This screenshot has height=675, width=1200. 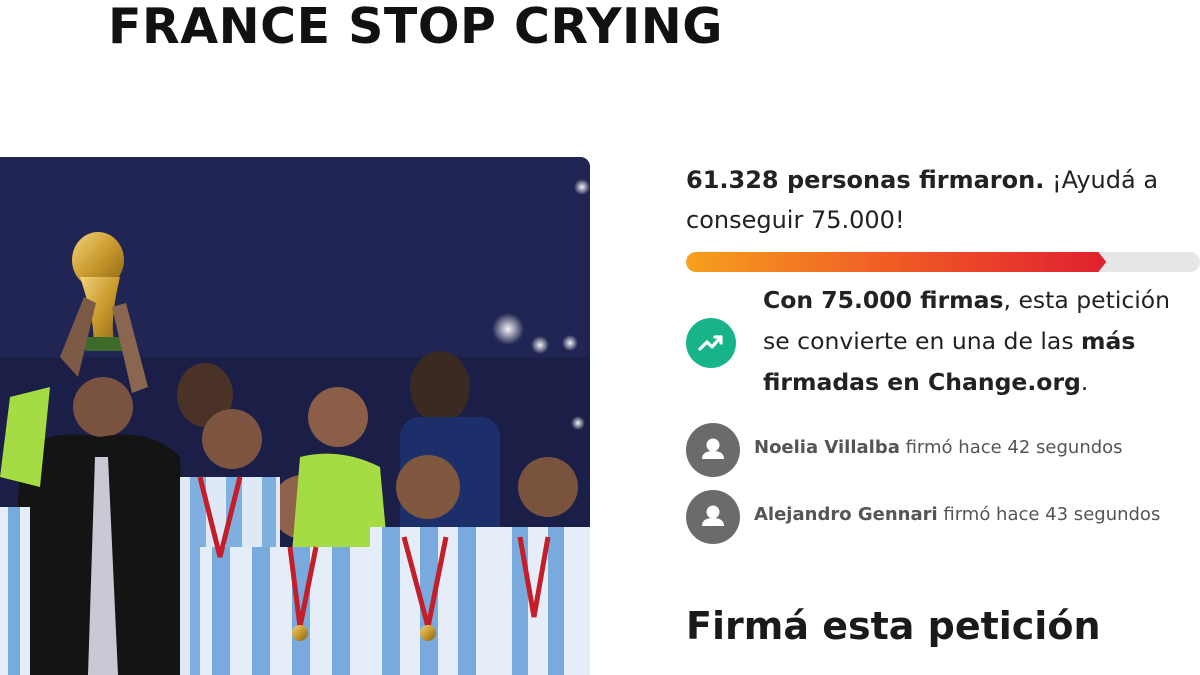 I want to click on signer-action: firmó hace 42 segundos, so click(x=1011, y=447).